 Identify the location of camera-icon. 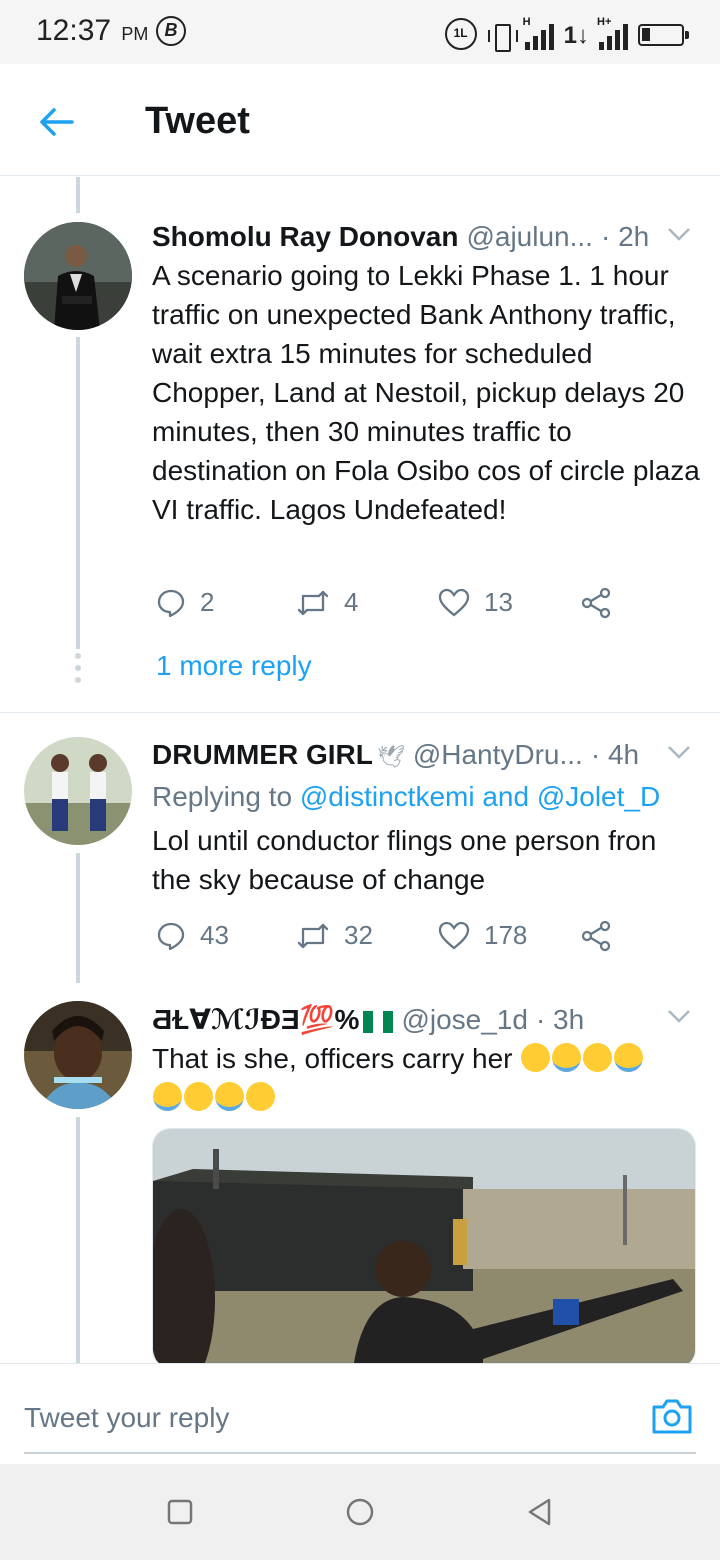
(672, 1416).